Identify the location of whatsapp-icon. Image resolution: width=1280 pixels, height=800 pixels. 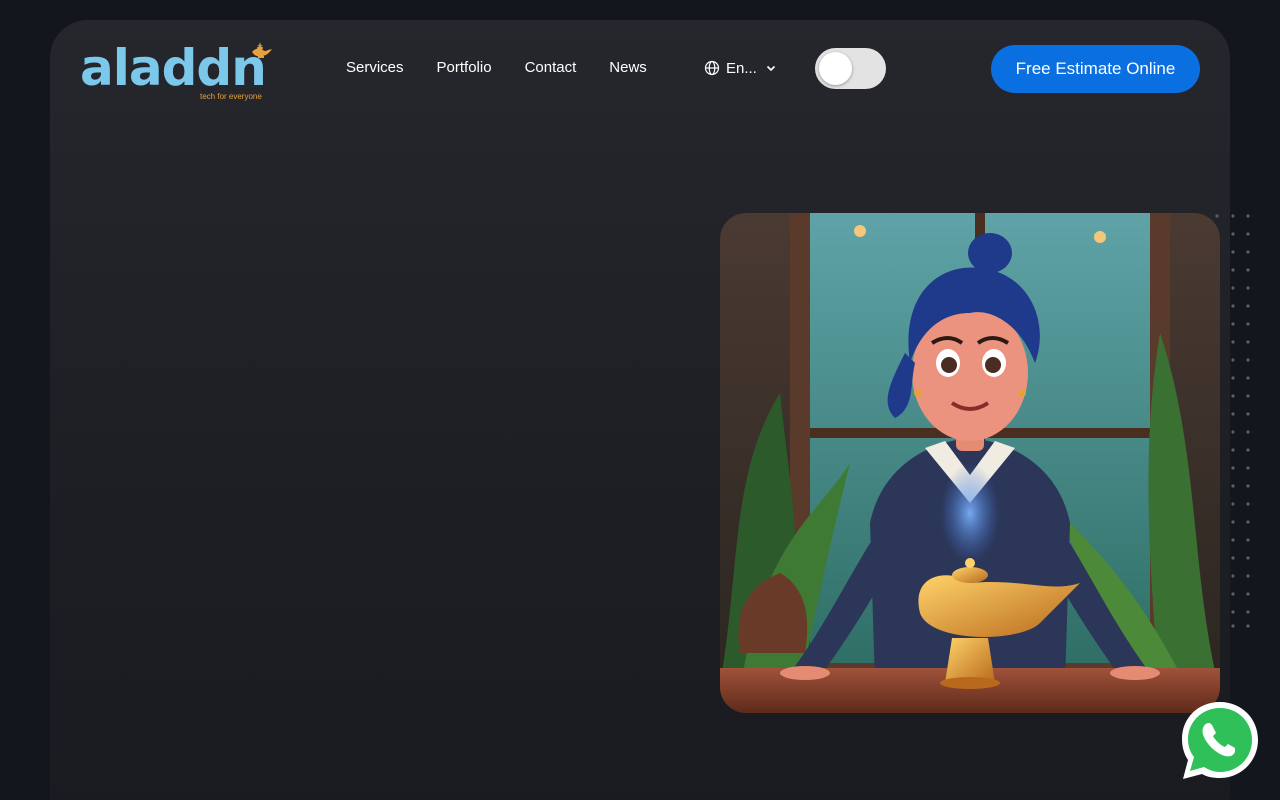
(1220, 741).